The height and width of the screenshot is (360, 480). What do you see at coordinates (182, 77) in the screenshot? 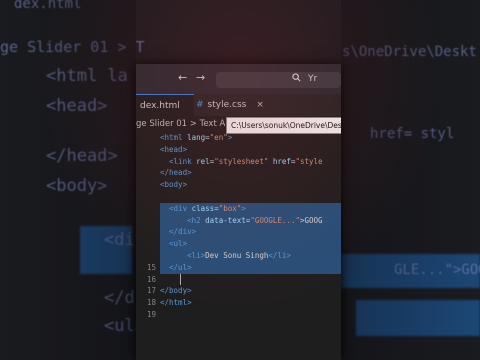
I see `back-button: ←` at bounding box center [182, 77].